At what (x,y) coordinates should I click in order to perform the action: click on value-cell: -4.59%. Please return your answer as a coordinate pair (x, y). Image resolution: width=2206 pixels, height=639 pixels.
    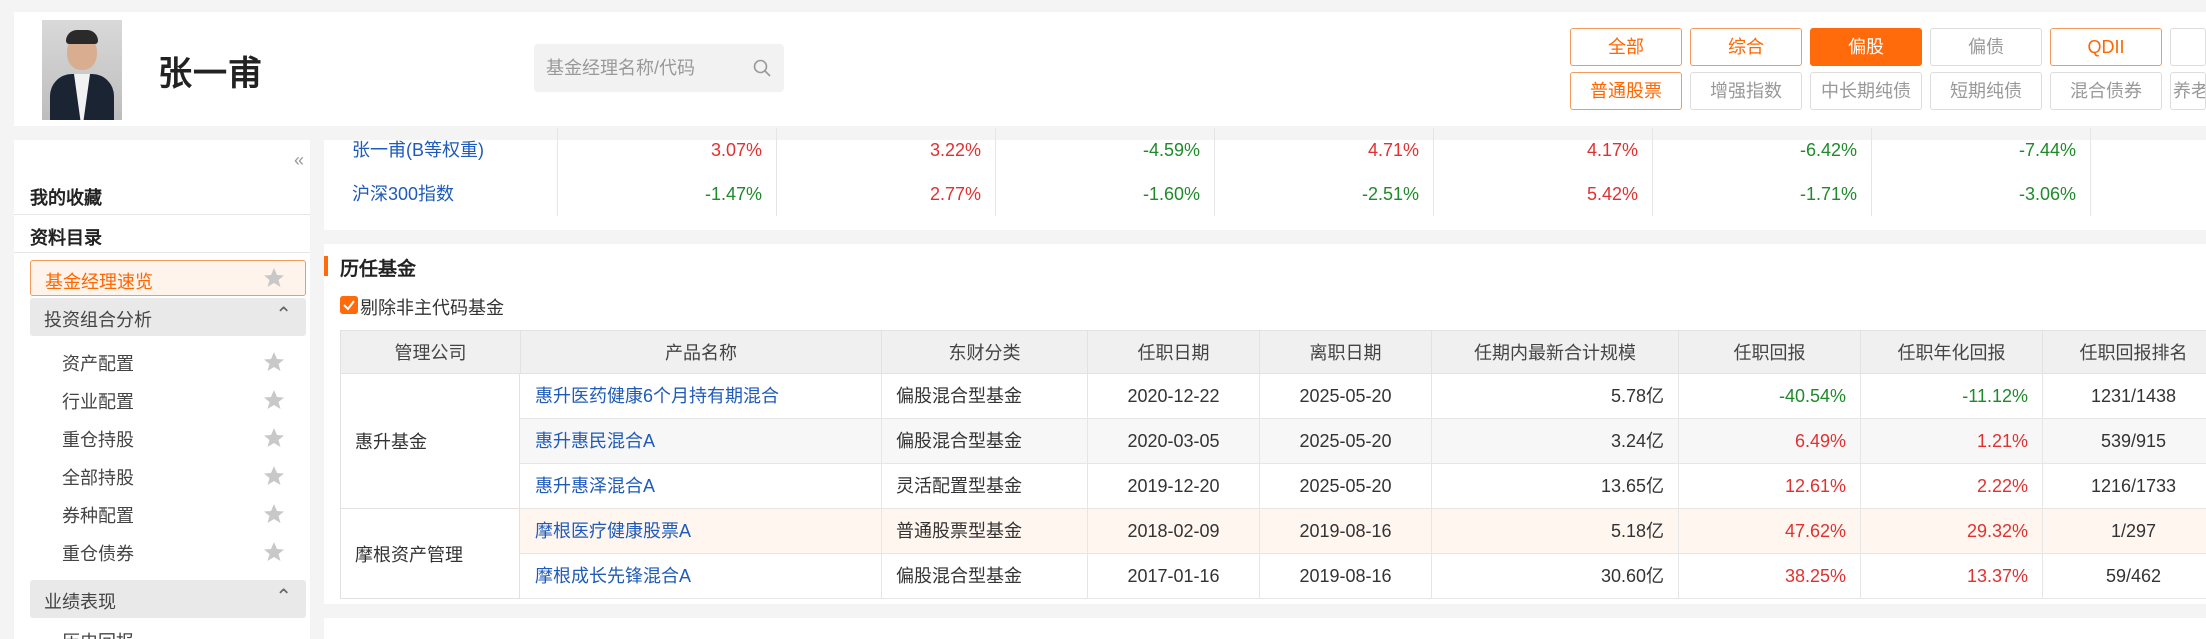
    Looking at the image, I should click on (1105, 150).